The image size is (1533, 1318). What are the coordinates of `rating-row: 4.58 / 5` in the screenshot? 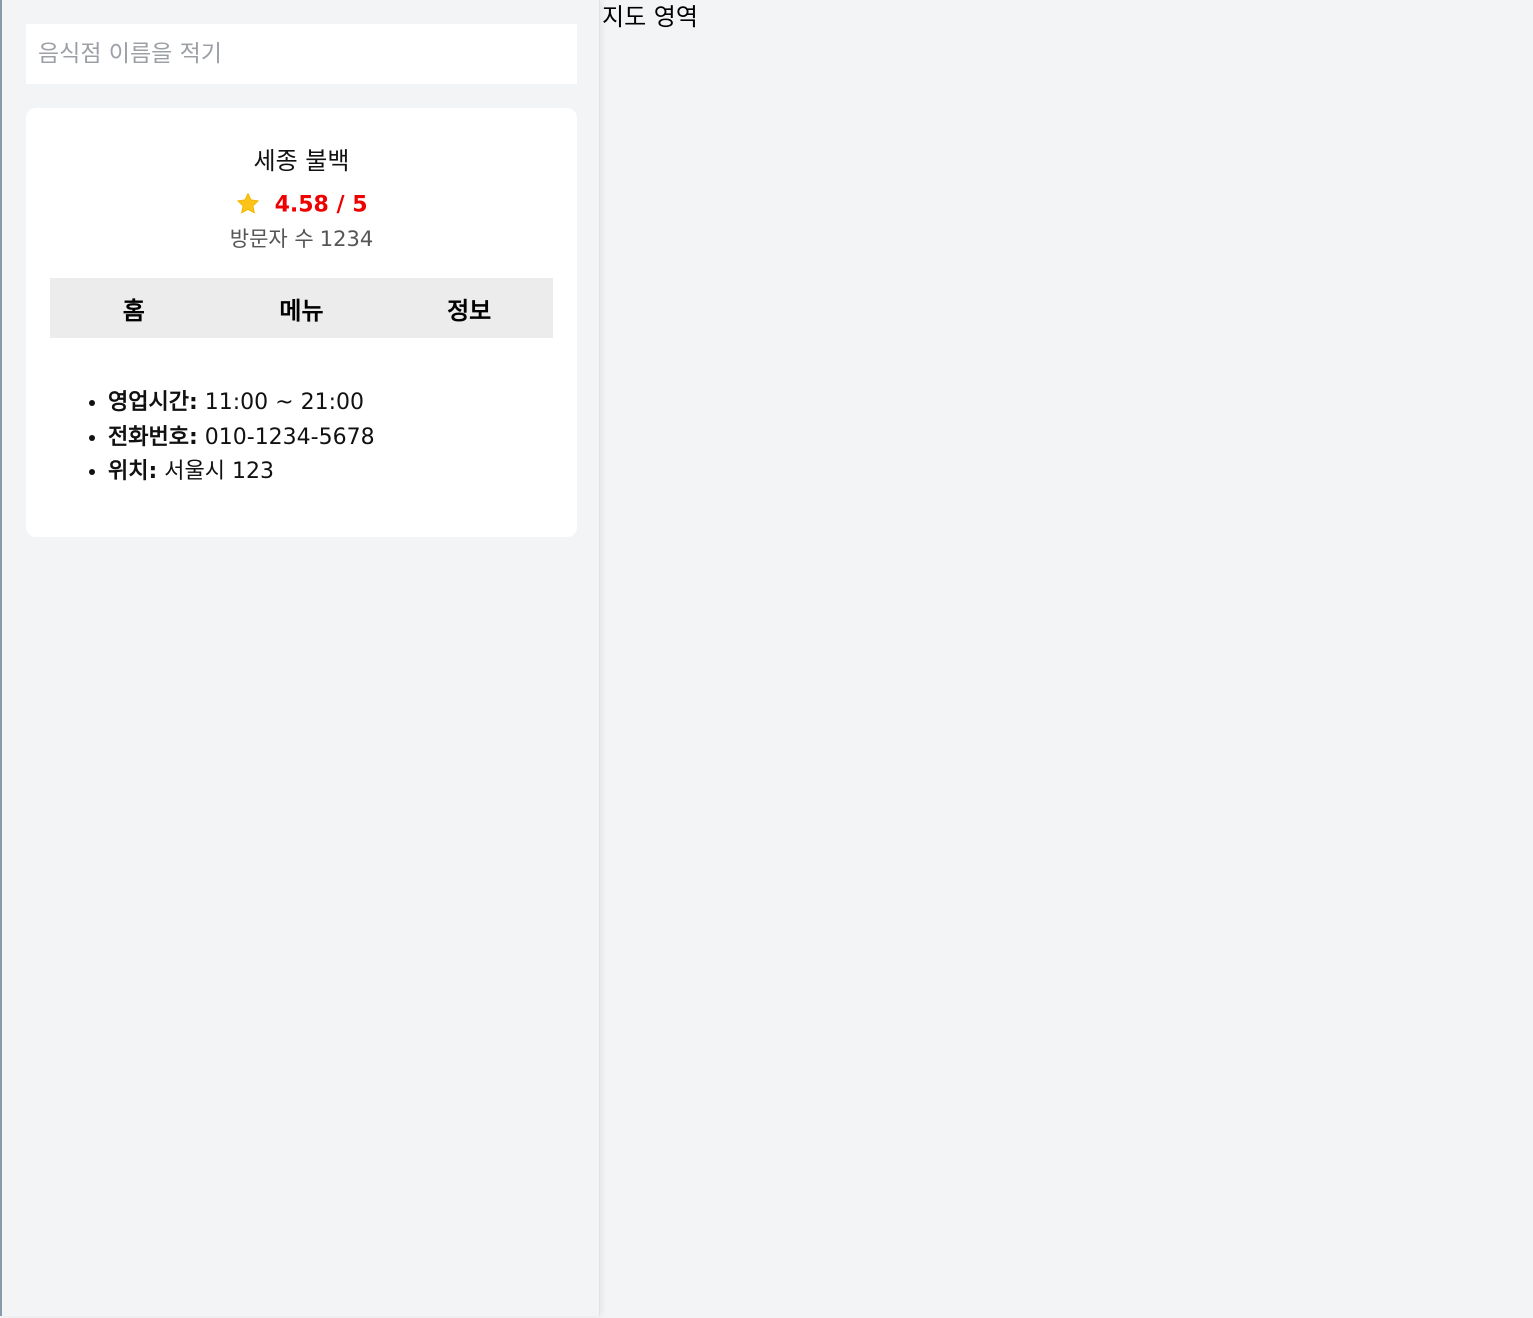 It's located at (301, 205).